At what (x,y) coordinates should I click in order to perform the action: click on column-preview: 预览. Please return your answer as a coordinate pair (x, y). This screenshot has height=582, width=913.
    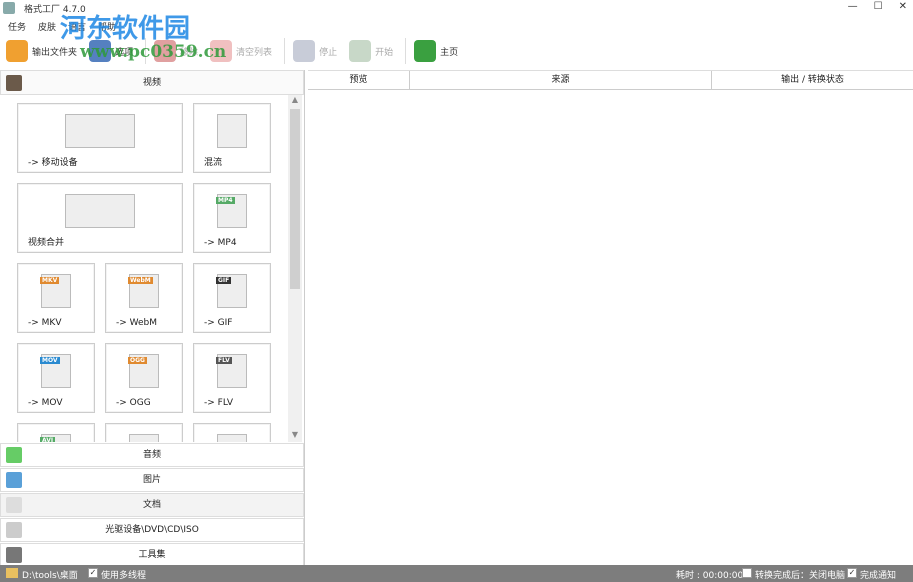
    Looking at the image, I should click on (359, 80).